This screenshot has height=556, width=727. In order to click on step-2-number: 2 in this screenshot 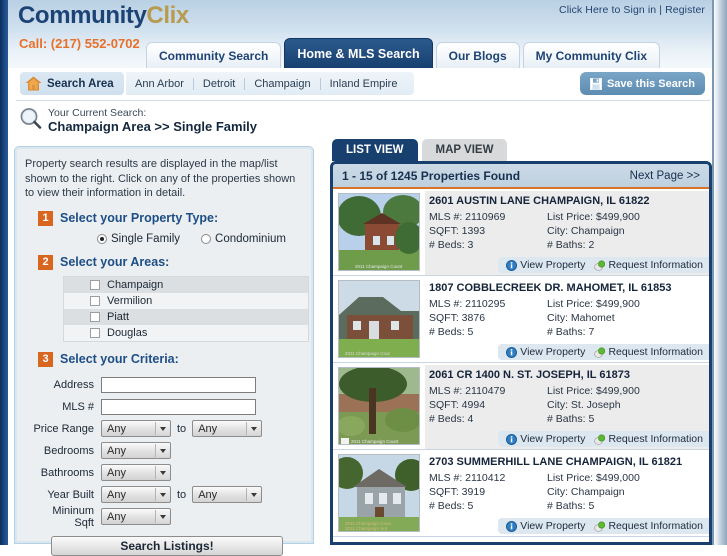, I will do `click(45, 262)`.